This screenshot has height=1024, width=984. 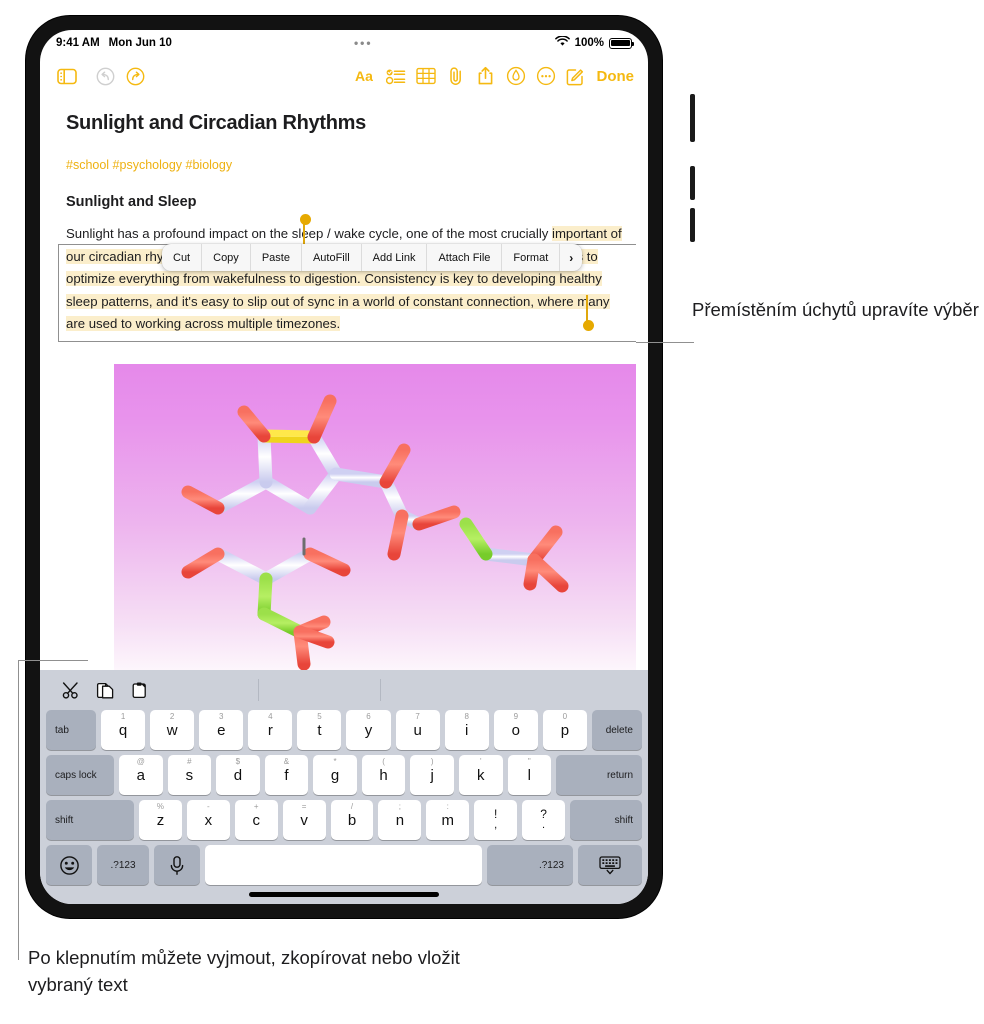 I want to click on key-f: & f, so click(x=286, y=775).